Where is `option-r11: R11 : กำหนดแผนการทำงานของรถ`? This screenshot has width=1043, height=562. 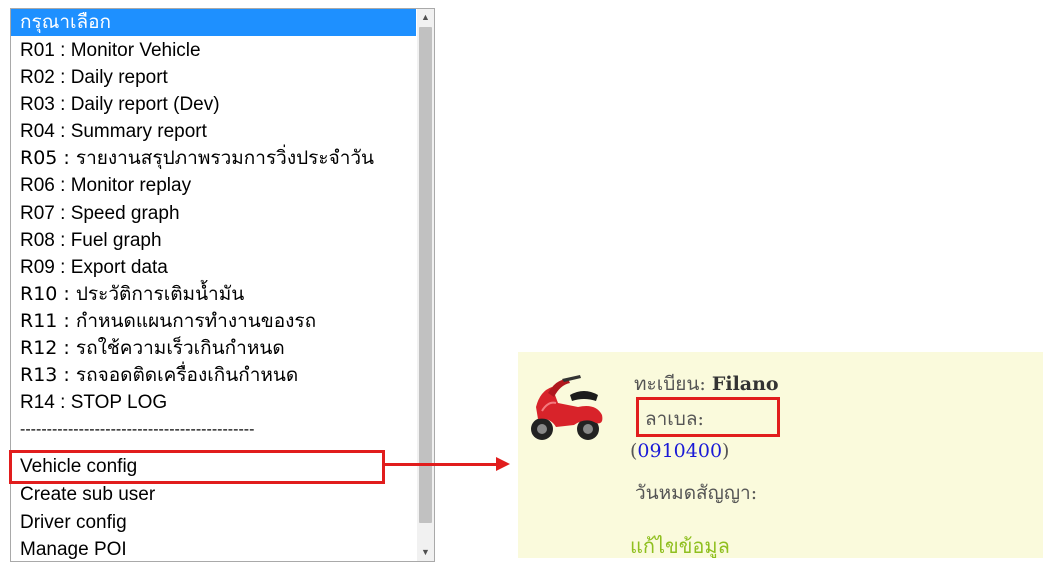
option-r11: R11 : กำหนดแผนการทำงานของรถ is located at coordinates (213, 321).